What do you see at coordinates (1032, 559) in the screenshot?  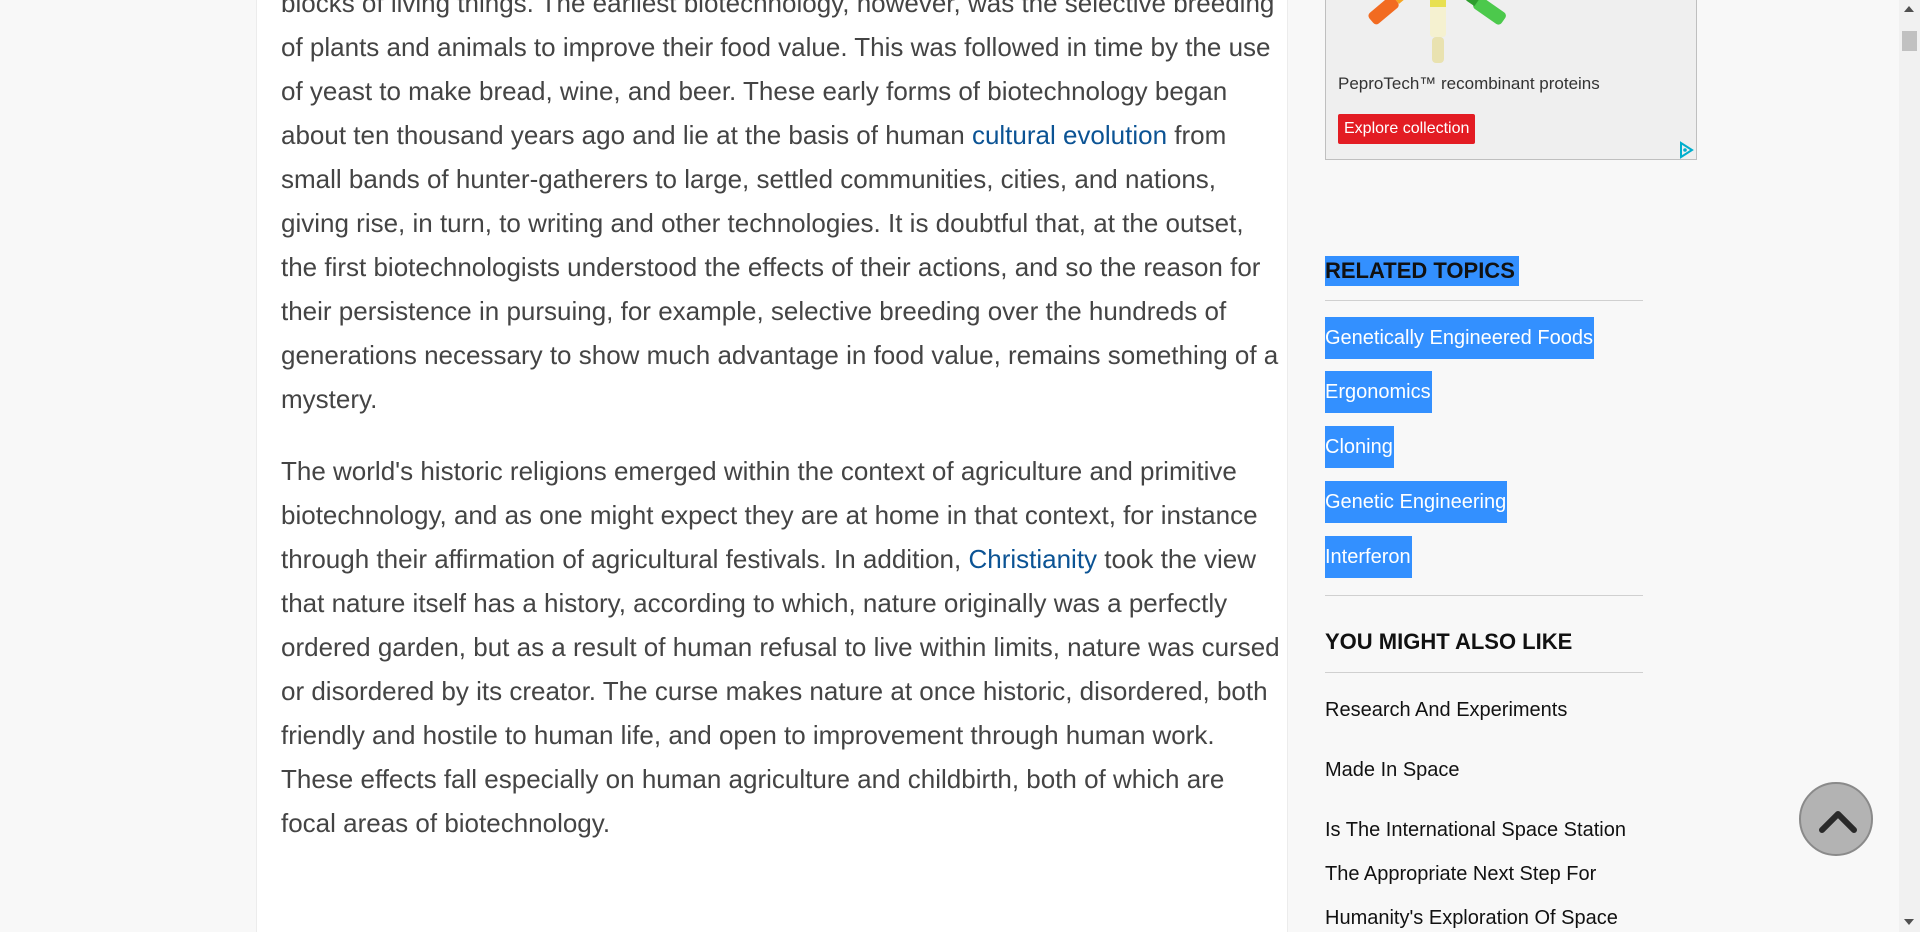 I see `christianity-link: Christianity` at bounding box center [1032, 559].